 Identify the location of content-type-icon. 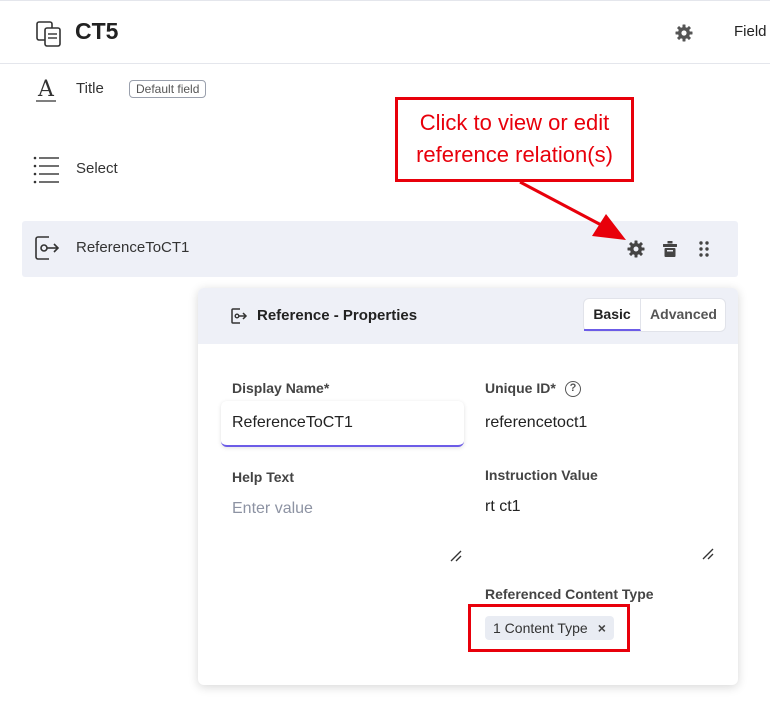
(48, 34).